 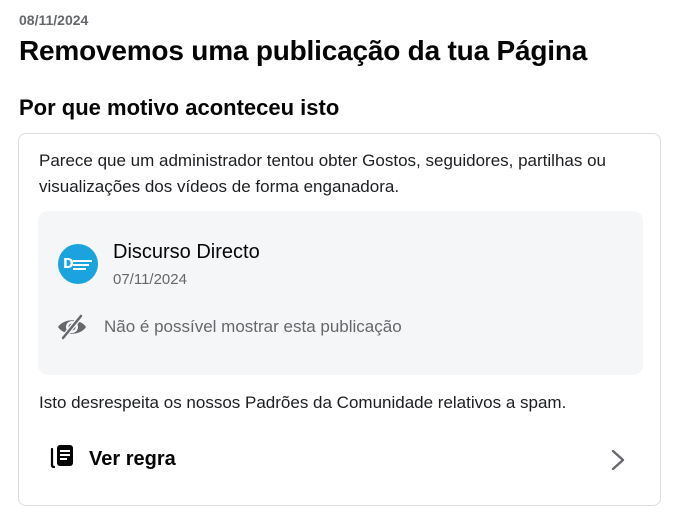 What do you see at coordinates (186, 252) in the screenshot?
I see `page-name: Discurso Directo` at bounding box center [186, 252].